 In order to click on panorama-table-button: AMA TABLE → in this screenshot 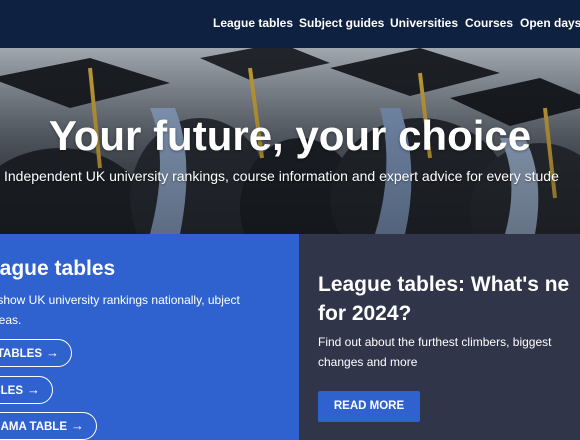, I will do `click(48, 426)`.